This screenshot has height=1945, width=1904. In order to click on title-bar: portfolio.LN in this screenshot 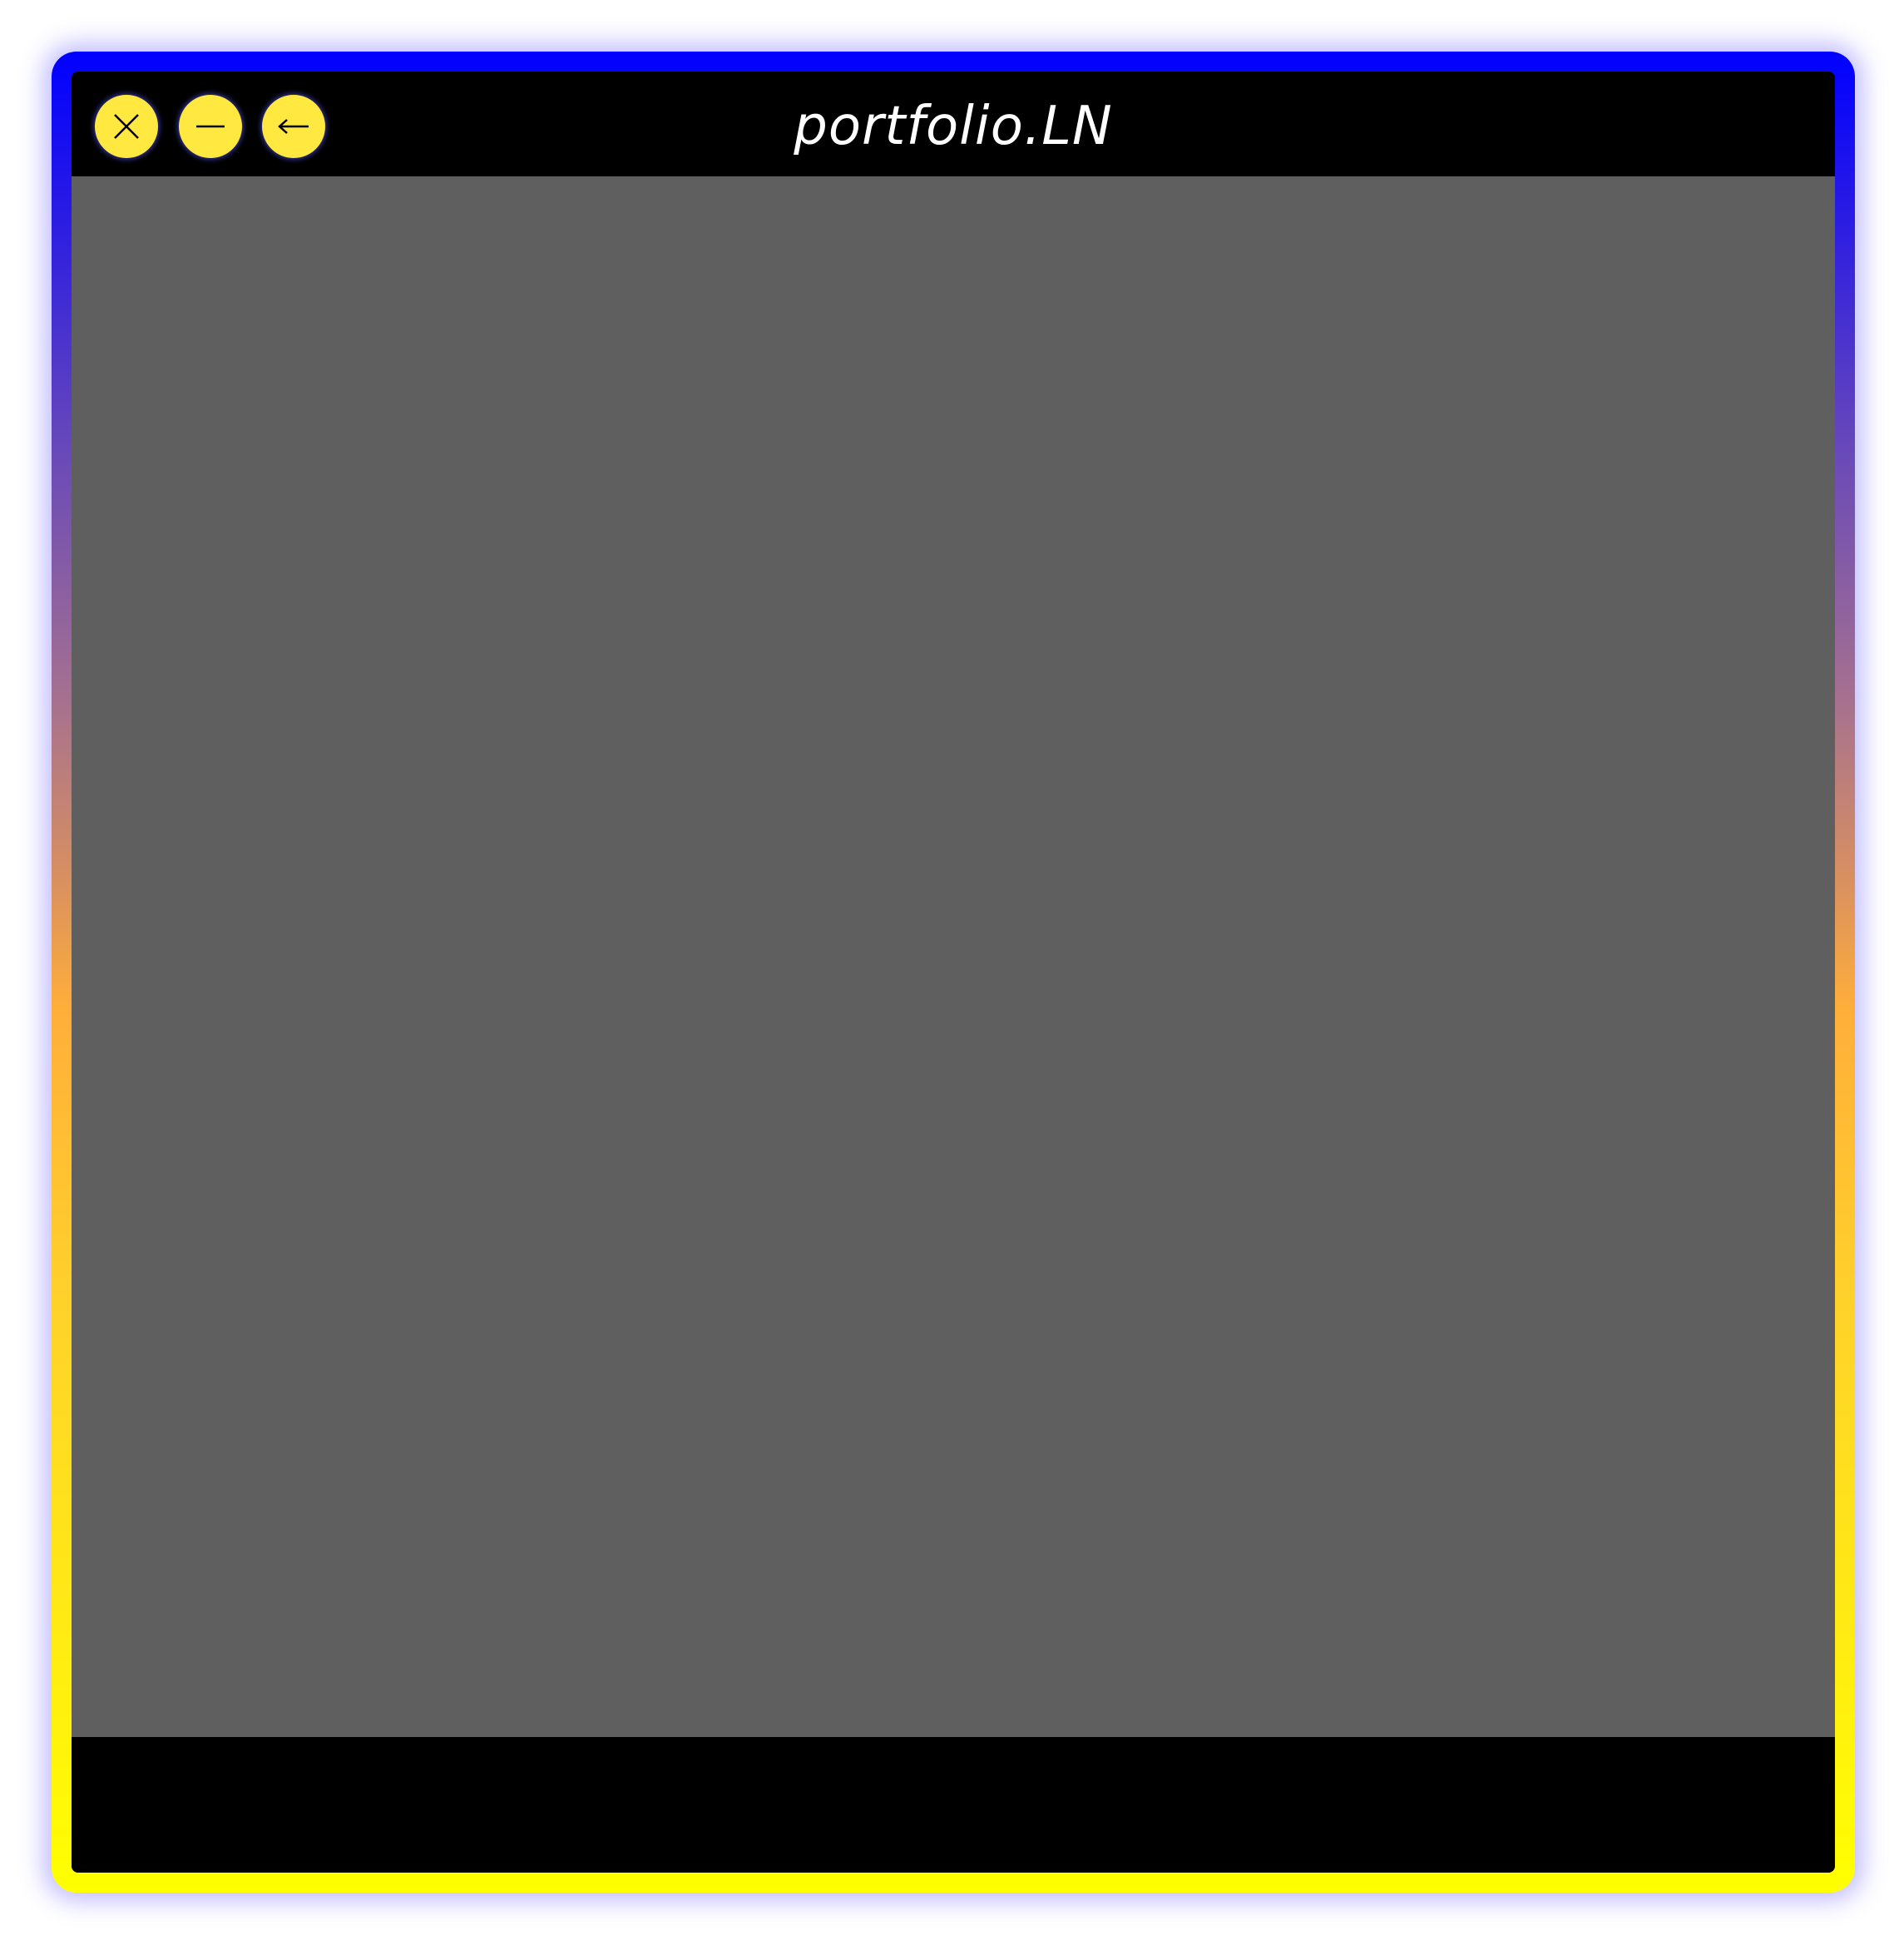, I will do `click(953, 124)`.